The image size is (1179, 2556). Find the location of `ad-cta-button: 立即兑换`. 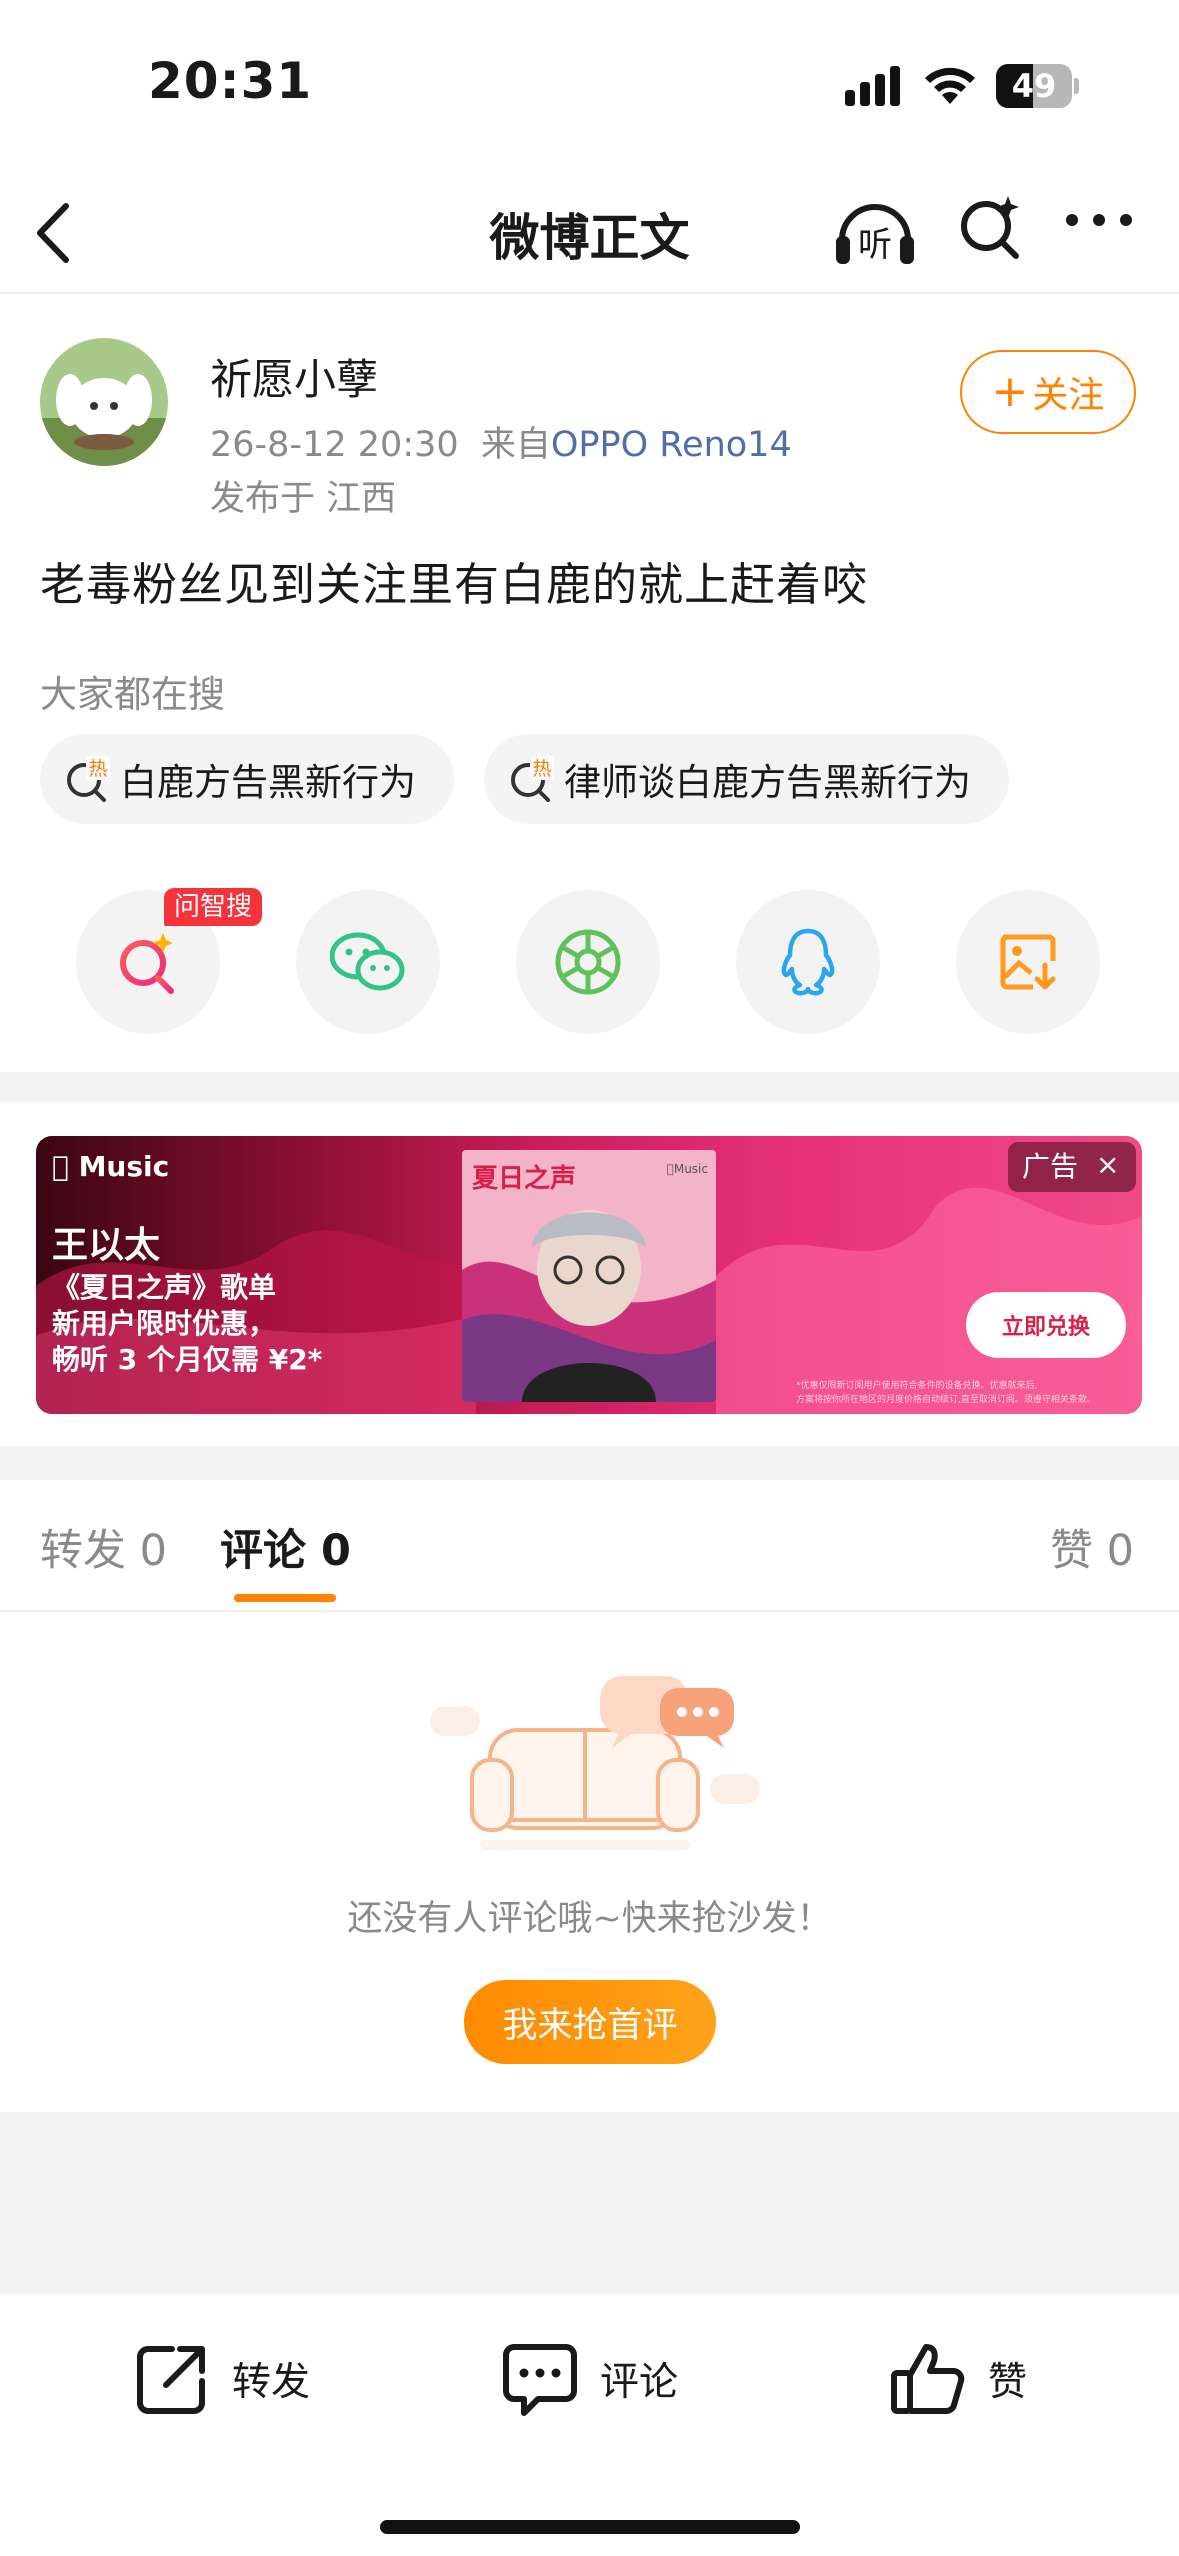

ad-cta-button: 立即兑换 is located at coordinates (1046, 1325).